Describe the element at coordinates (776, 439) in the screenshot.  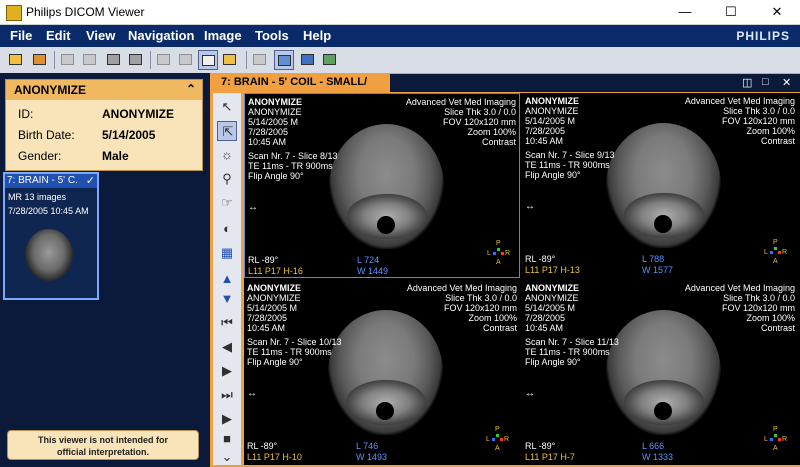
I see `orientation-marker-icon: P L R A` at that location.